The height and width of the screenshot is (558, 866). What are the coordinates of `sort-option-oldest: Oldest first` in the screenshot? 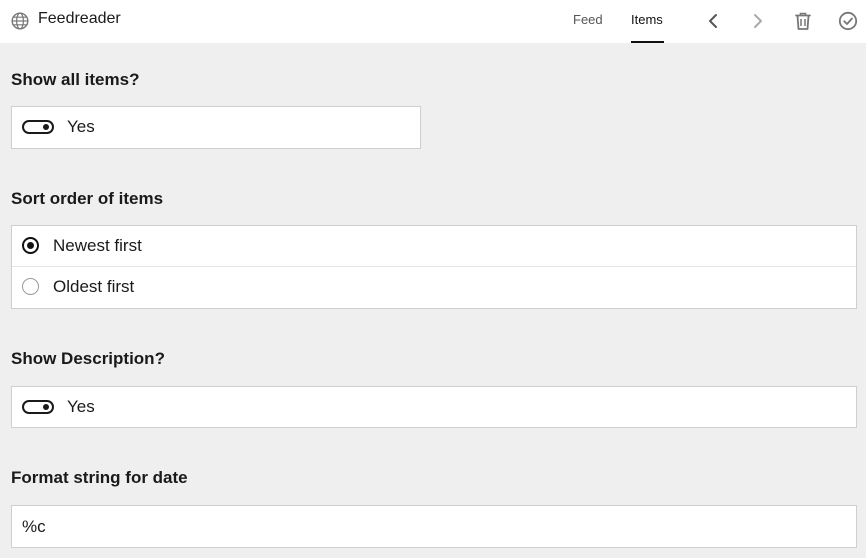 It's located at (434, 287).